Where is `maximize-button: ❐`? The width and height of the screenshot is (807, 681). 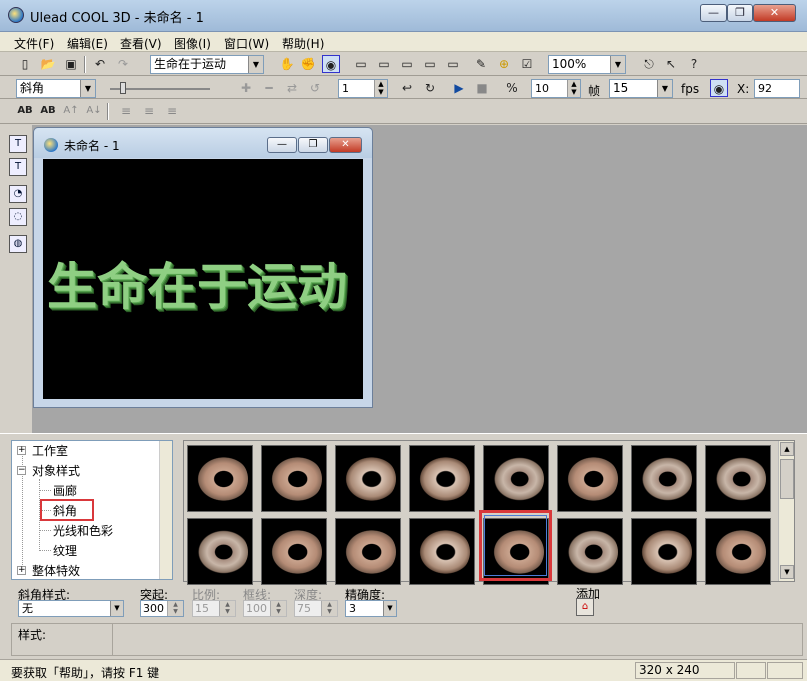
maximize-button: ❐ is located at coordinates (740, 13).